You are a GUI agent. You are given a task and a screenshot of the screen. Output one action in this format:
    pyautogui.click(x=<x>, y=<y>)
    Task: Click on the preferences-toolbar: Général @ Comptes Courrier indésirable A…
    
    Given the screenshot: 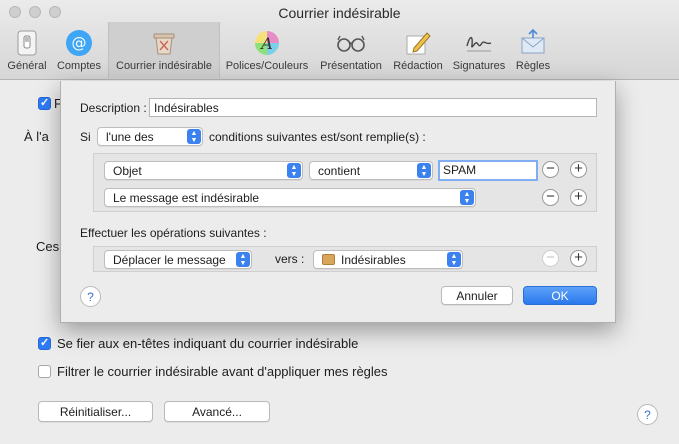 What is the action you would take?
    pyautogui.click(x=280, y=50)
    